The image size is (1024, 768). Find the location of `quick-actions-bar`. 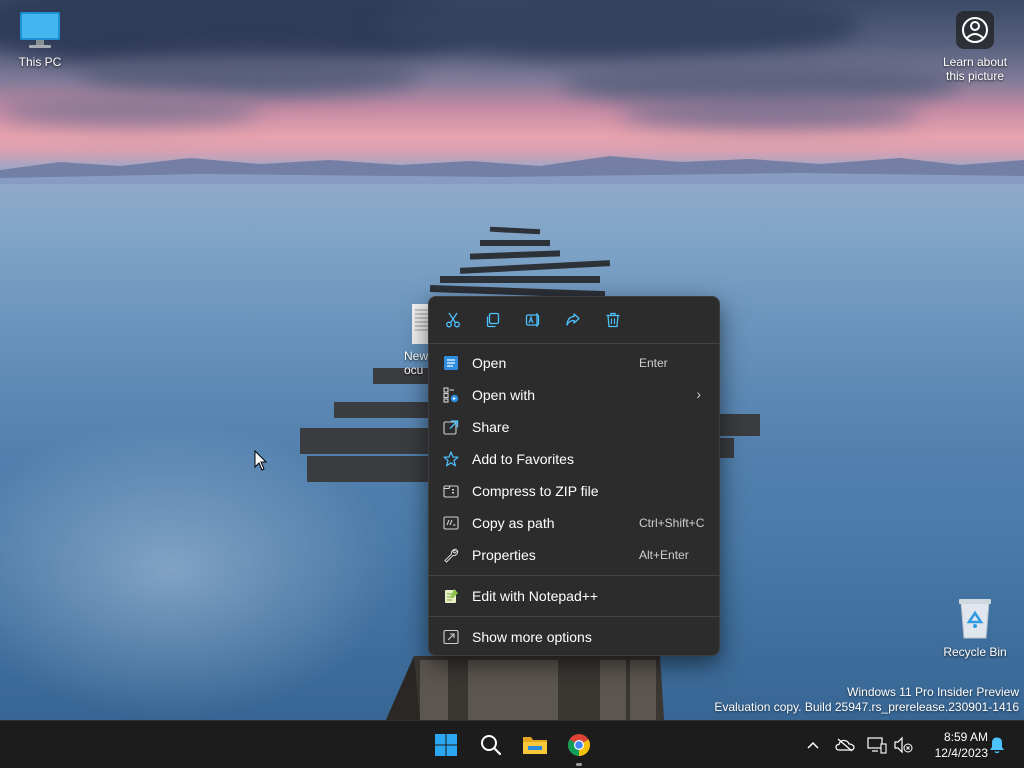

quick-actions-bar is located at coordinates (574, 320).